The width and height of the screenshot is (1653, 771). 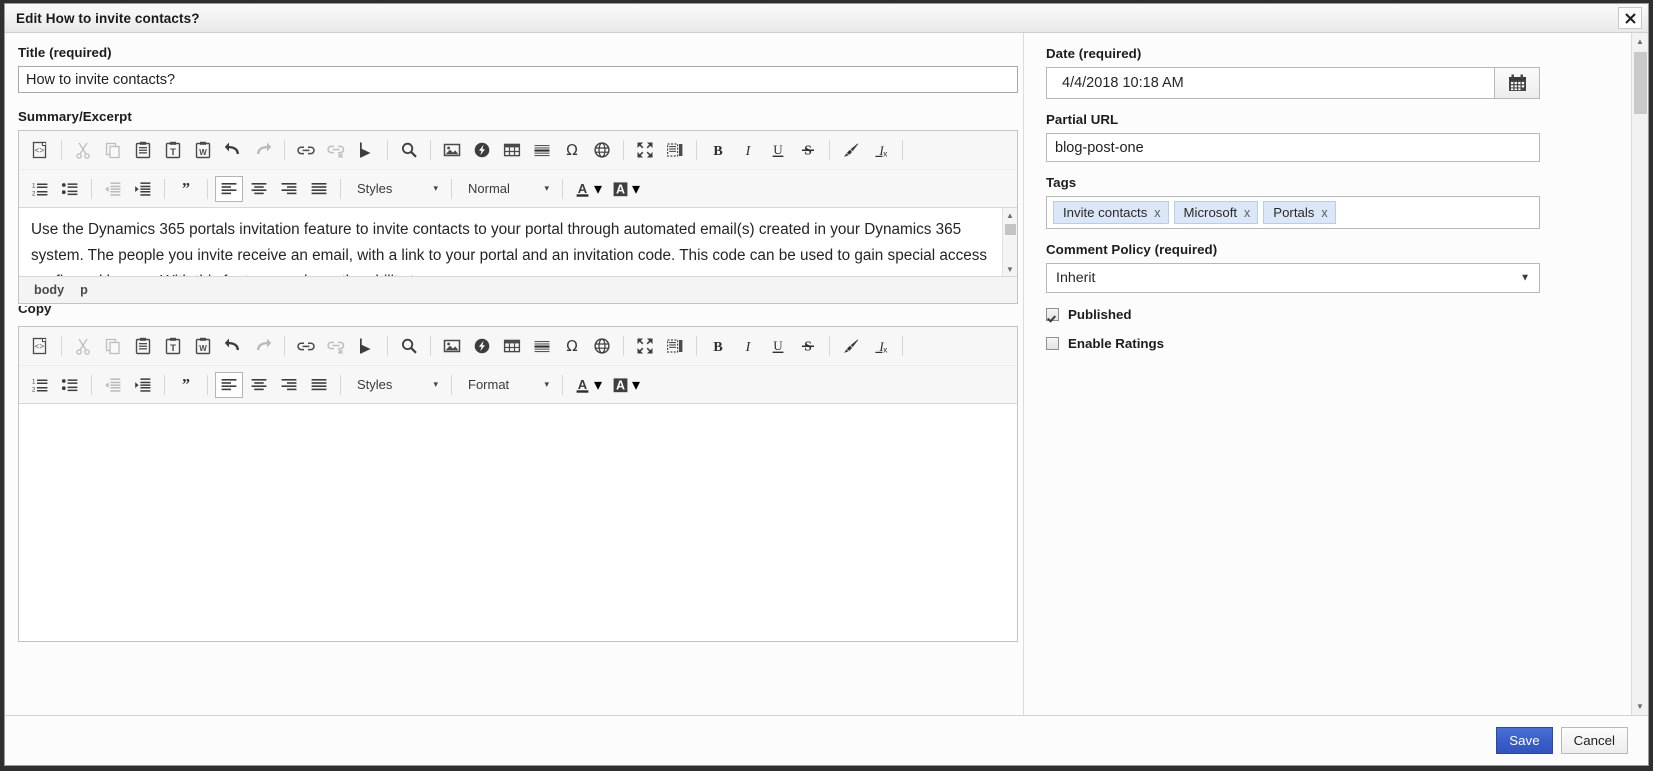 I want to click on dialog-scrollbar: ▲ ▼, so click(x=1639, y=374).